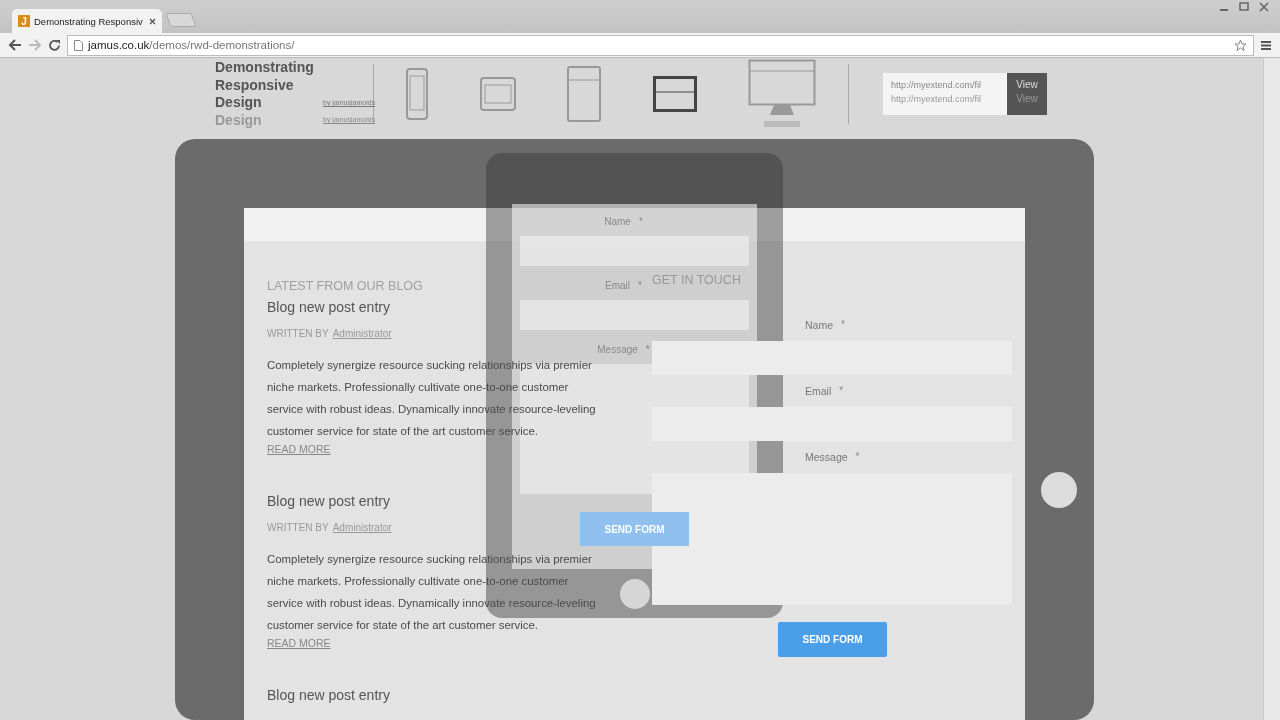  What do you see at coordinates (432, 398) in the screenshot?
I see `post-excerpt: Completely synergize resource sucking relationships via premier niche markets. Professionally cultivate one-to-one customer service with robust ideas. Dynamically innovate resource-leveling customer service for state of the art customer service.` at bounding box center [432, 398].